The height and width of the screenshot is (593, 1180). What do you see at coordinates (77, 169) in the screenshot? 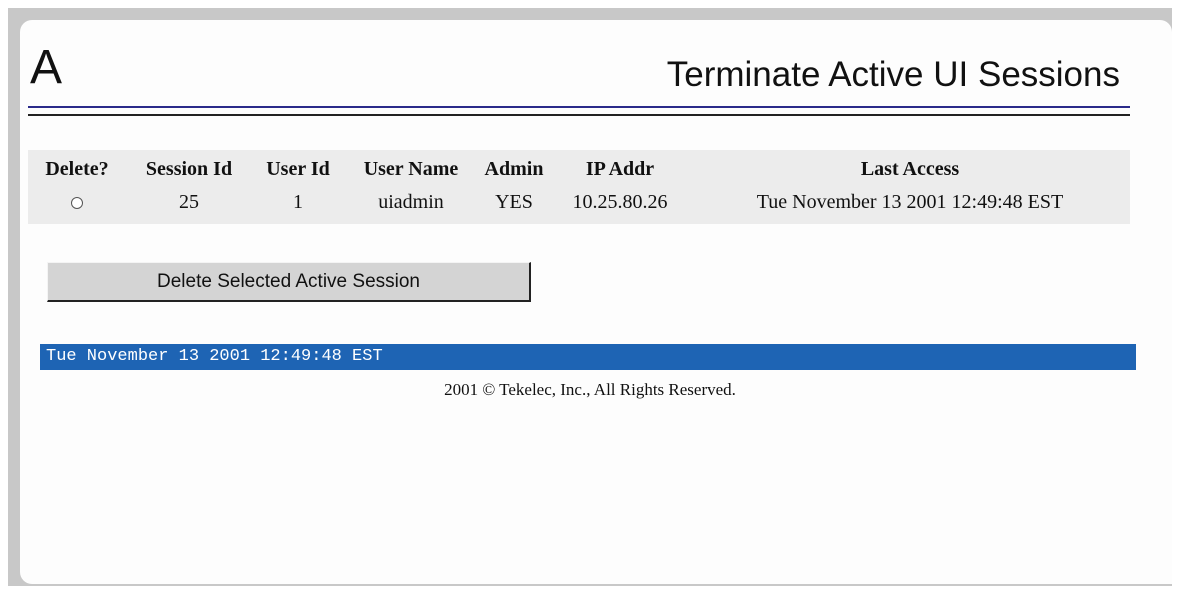
I see `column-header-delete: Delete?` at bounding box center [77, 169].